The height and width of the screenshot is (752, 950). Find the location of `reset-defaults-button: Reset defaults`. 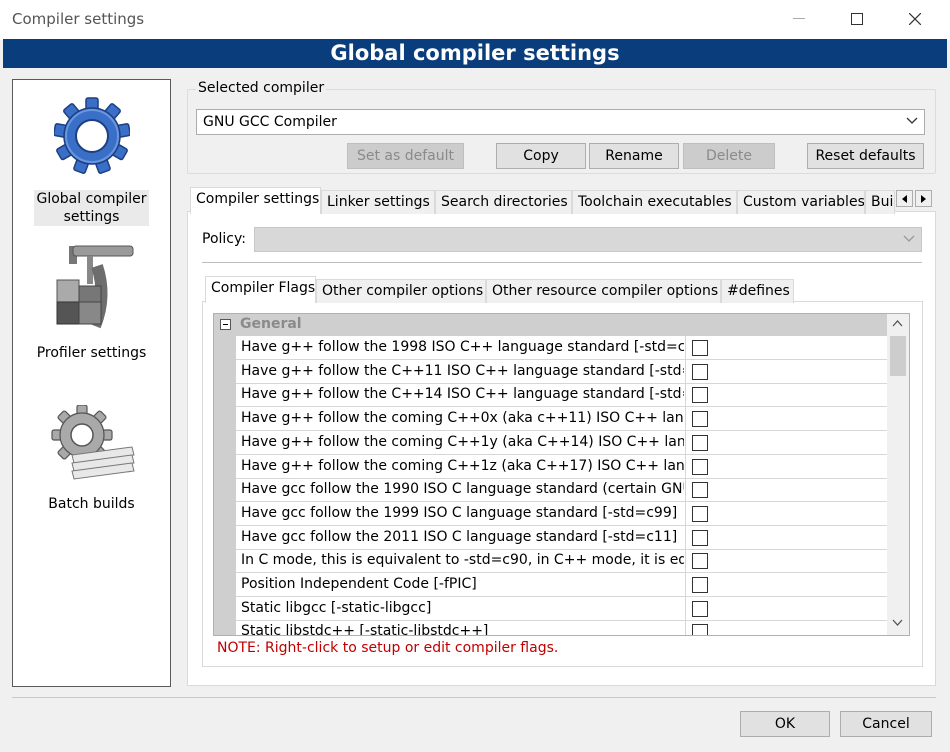

reset-defaults-button: Reset defaults is located at coordinates (865, 156).